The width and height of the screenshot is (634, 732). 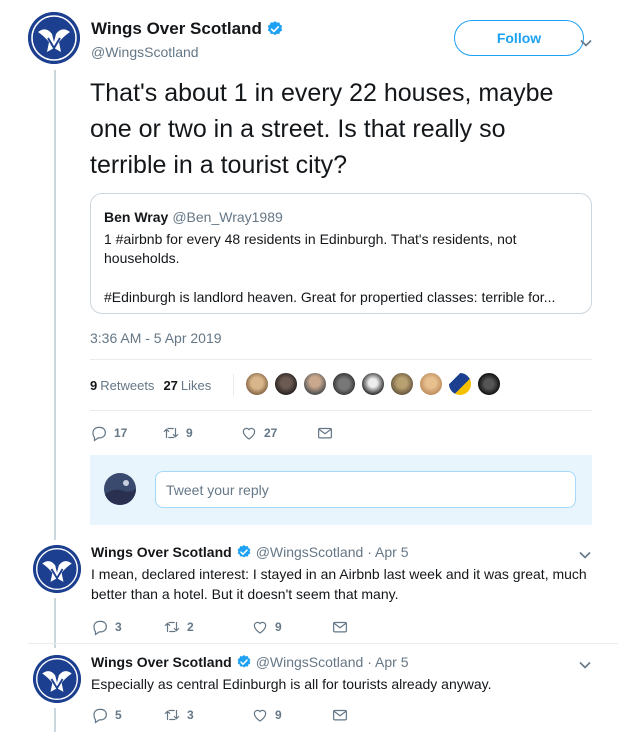 I want to click on retweet-button: 3, so click(x=207, y=715).